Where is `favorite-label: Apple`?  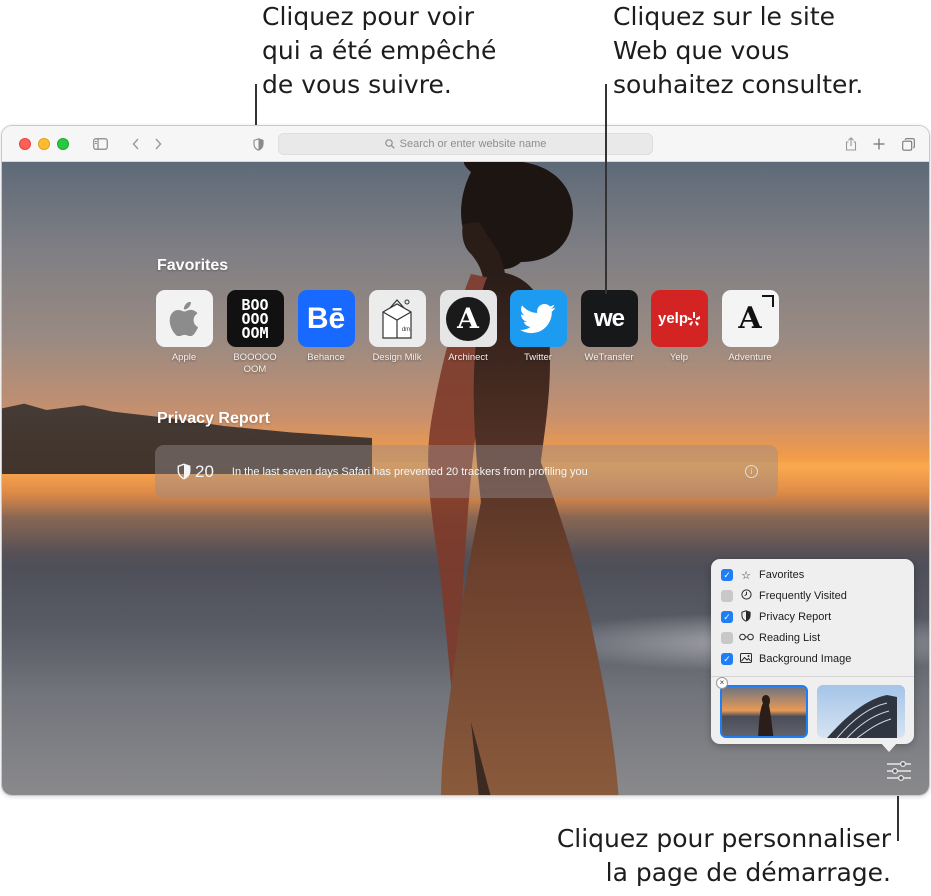 favorite-label: Apple is located at coordinates (184, 357).